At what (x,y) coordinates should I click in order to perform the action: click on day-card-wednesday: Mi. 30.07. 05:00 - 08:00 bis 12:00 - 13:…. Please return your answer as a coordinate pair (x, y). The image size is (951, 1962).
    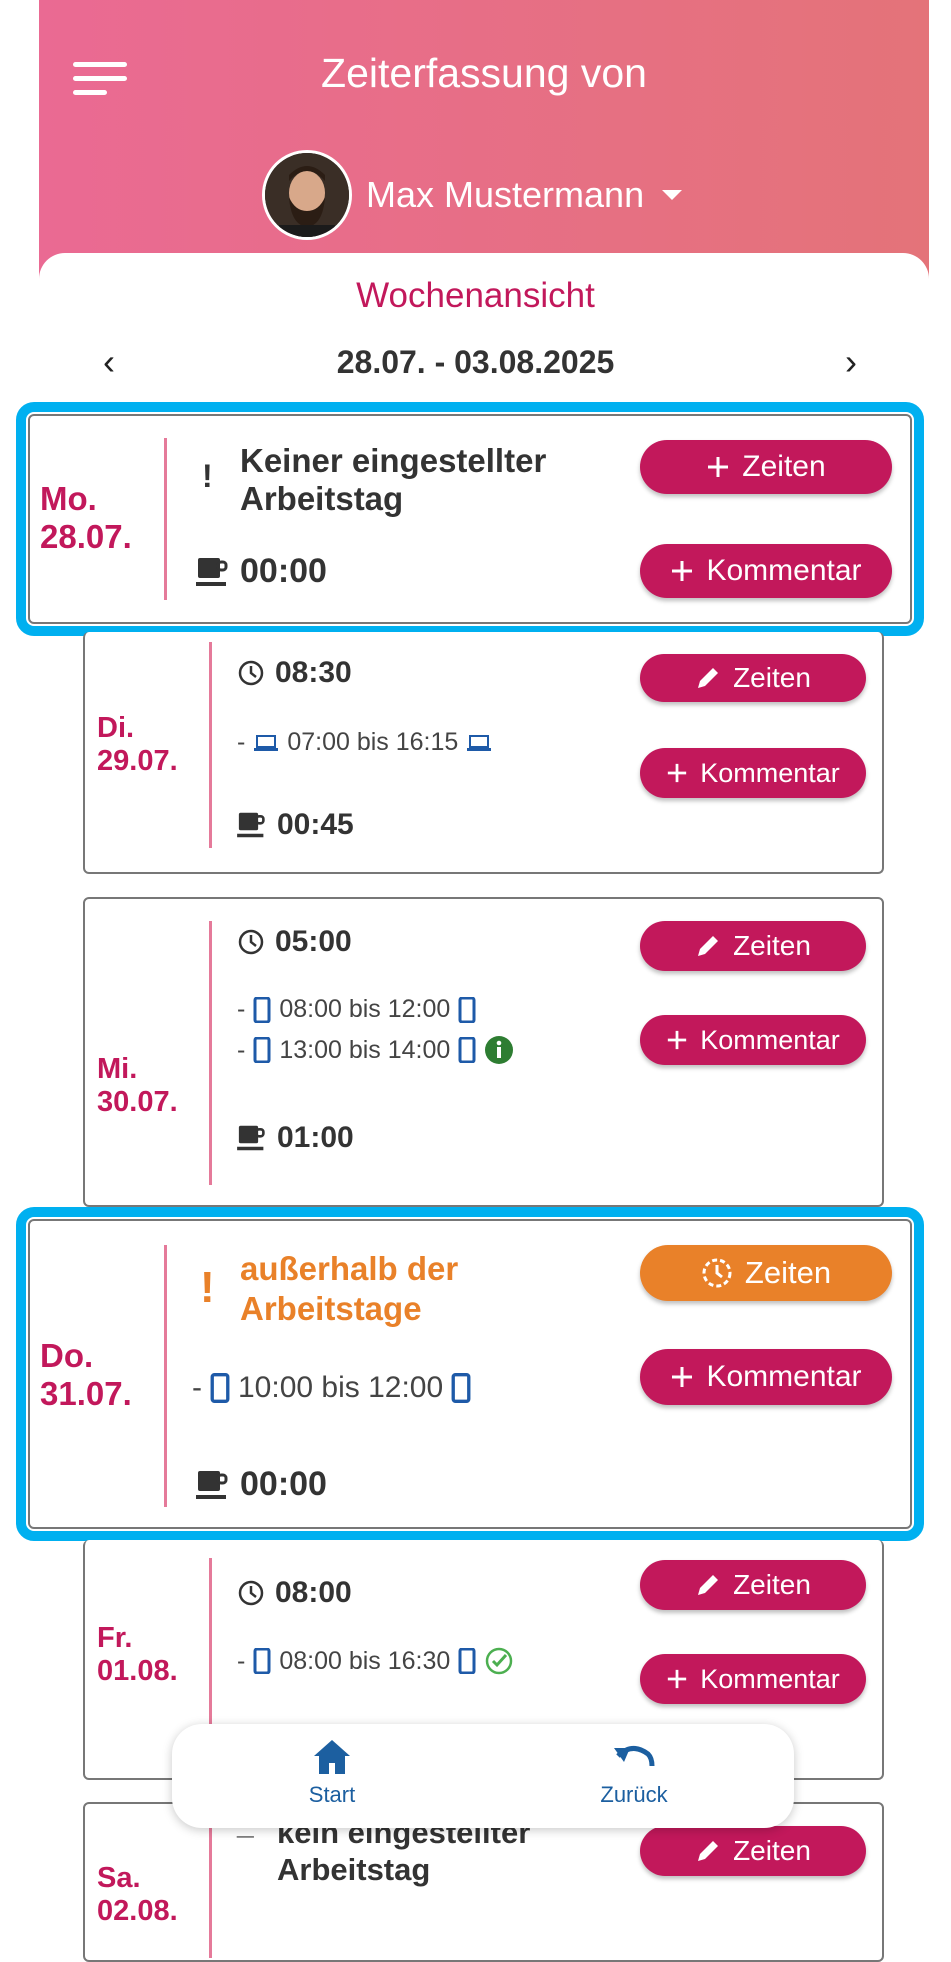
    Looking at the image, I should click on (483, 1052).